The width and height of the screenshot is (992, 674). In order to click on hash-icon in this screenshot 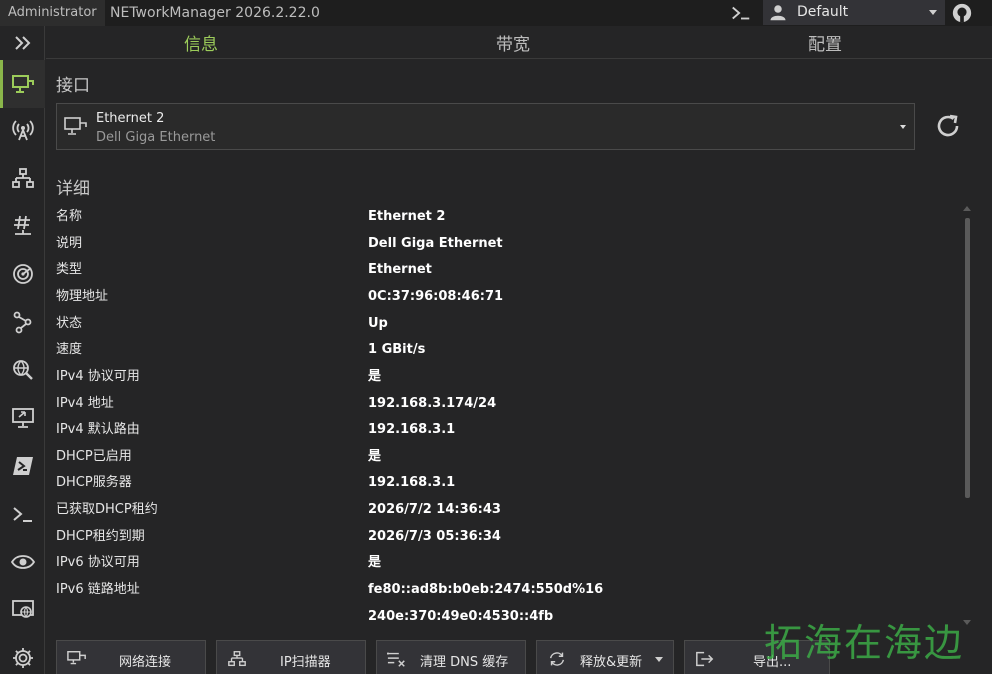, I will do `click(22, 225)`.